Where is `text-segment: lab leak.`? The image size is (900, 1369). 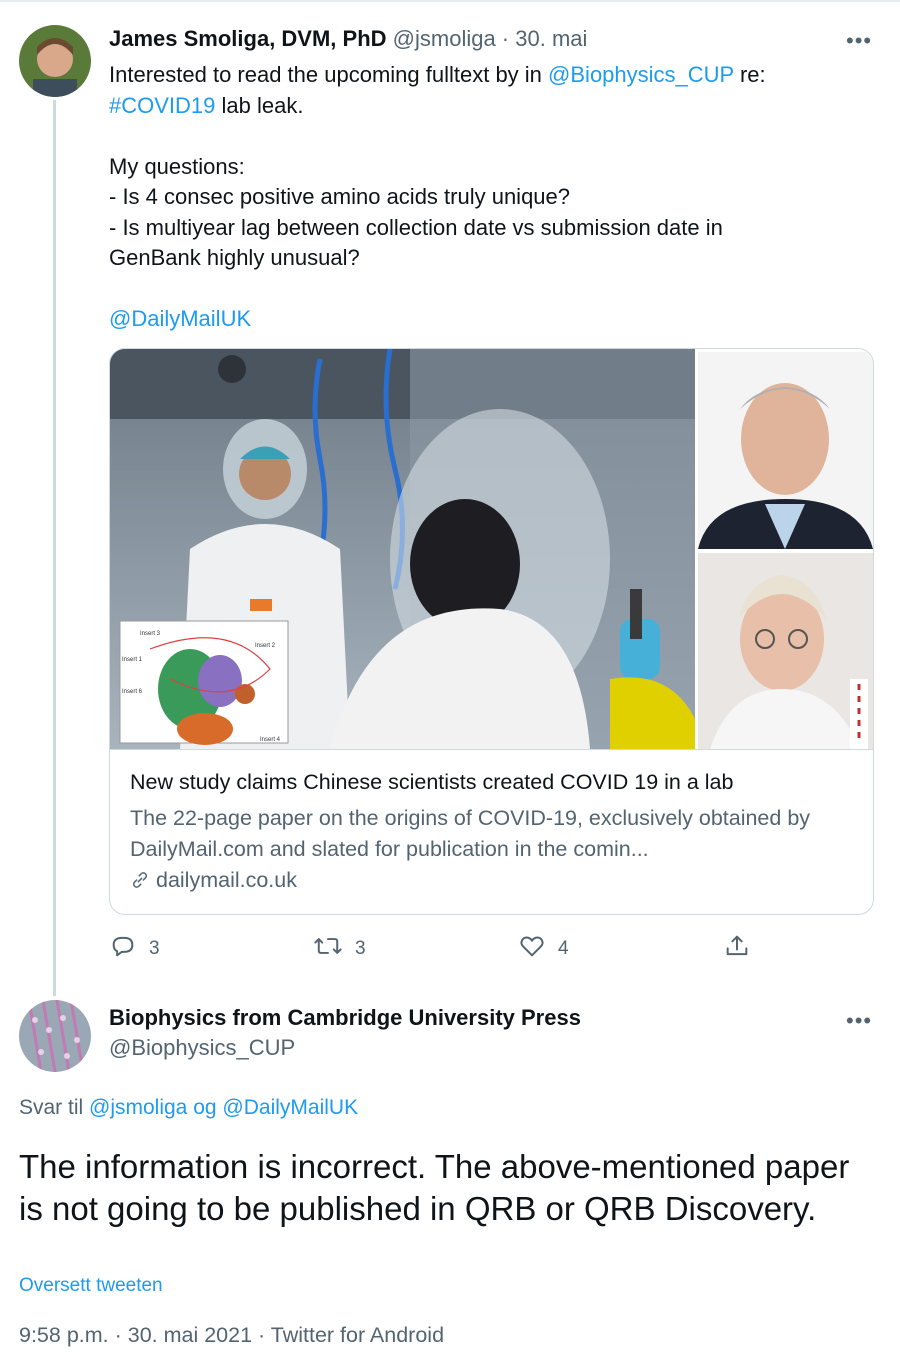 text-segment: lab leak. is located at coordinates (259, 105).